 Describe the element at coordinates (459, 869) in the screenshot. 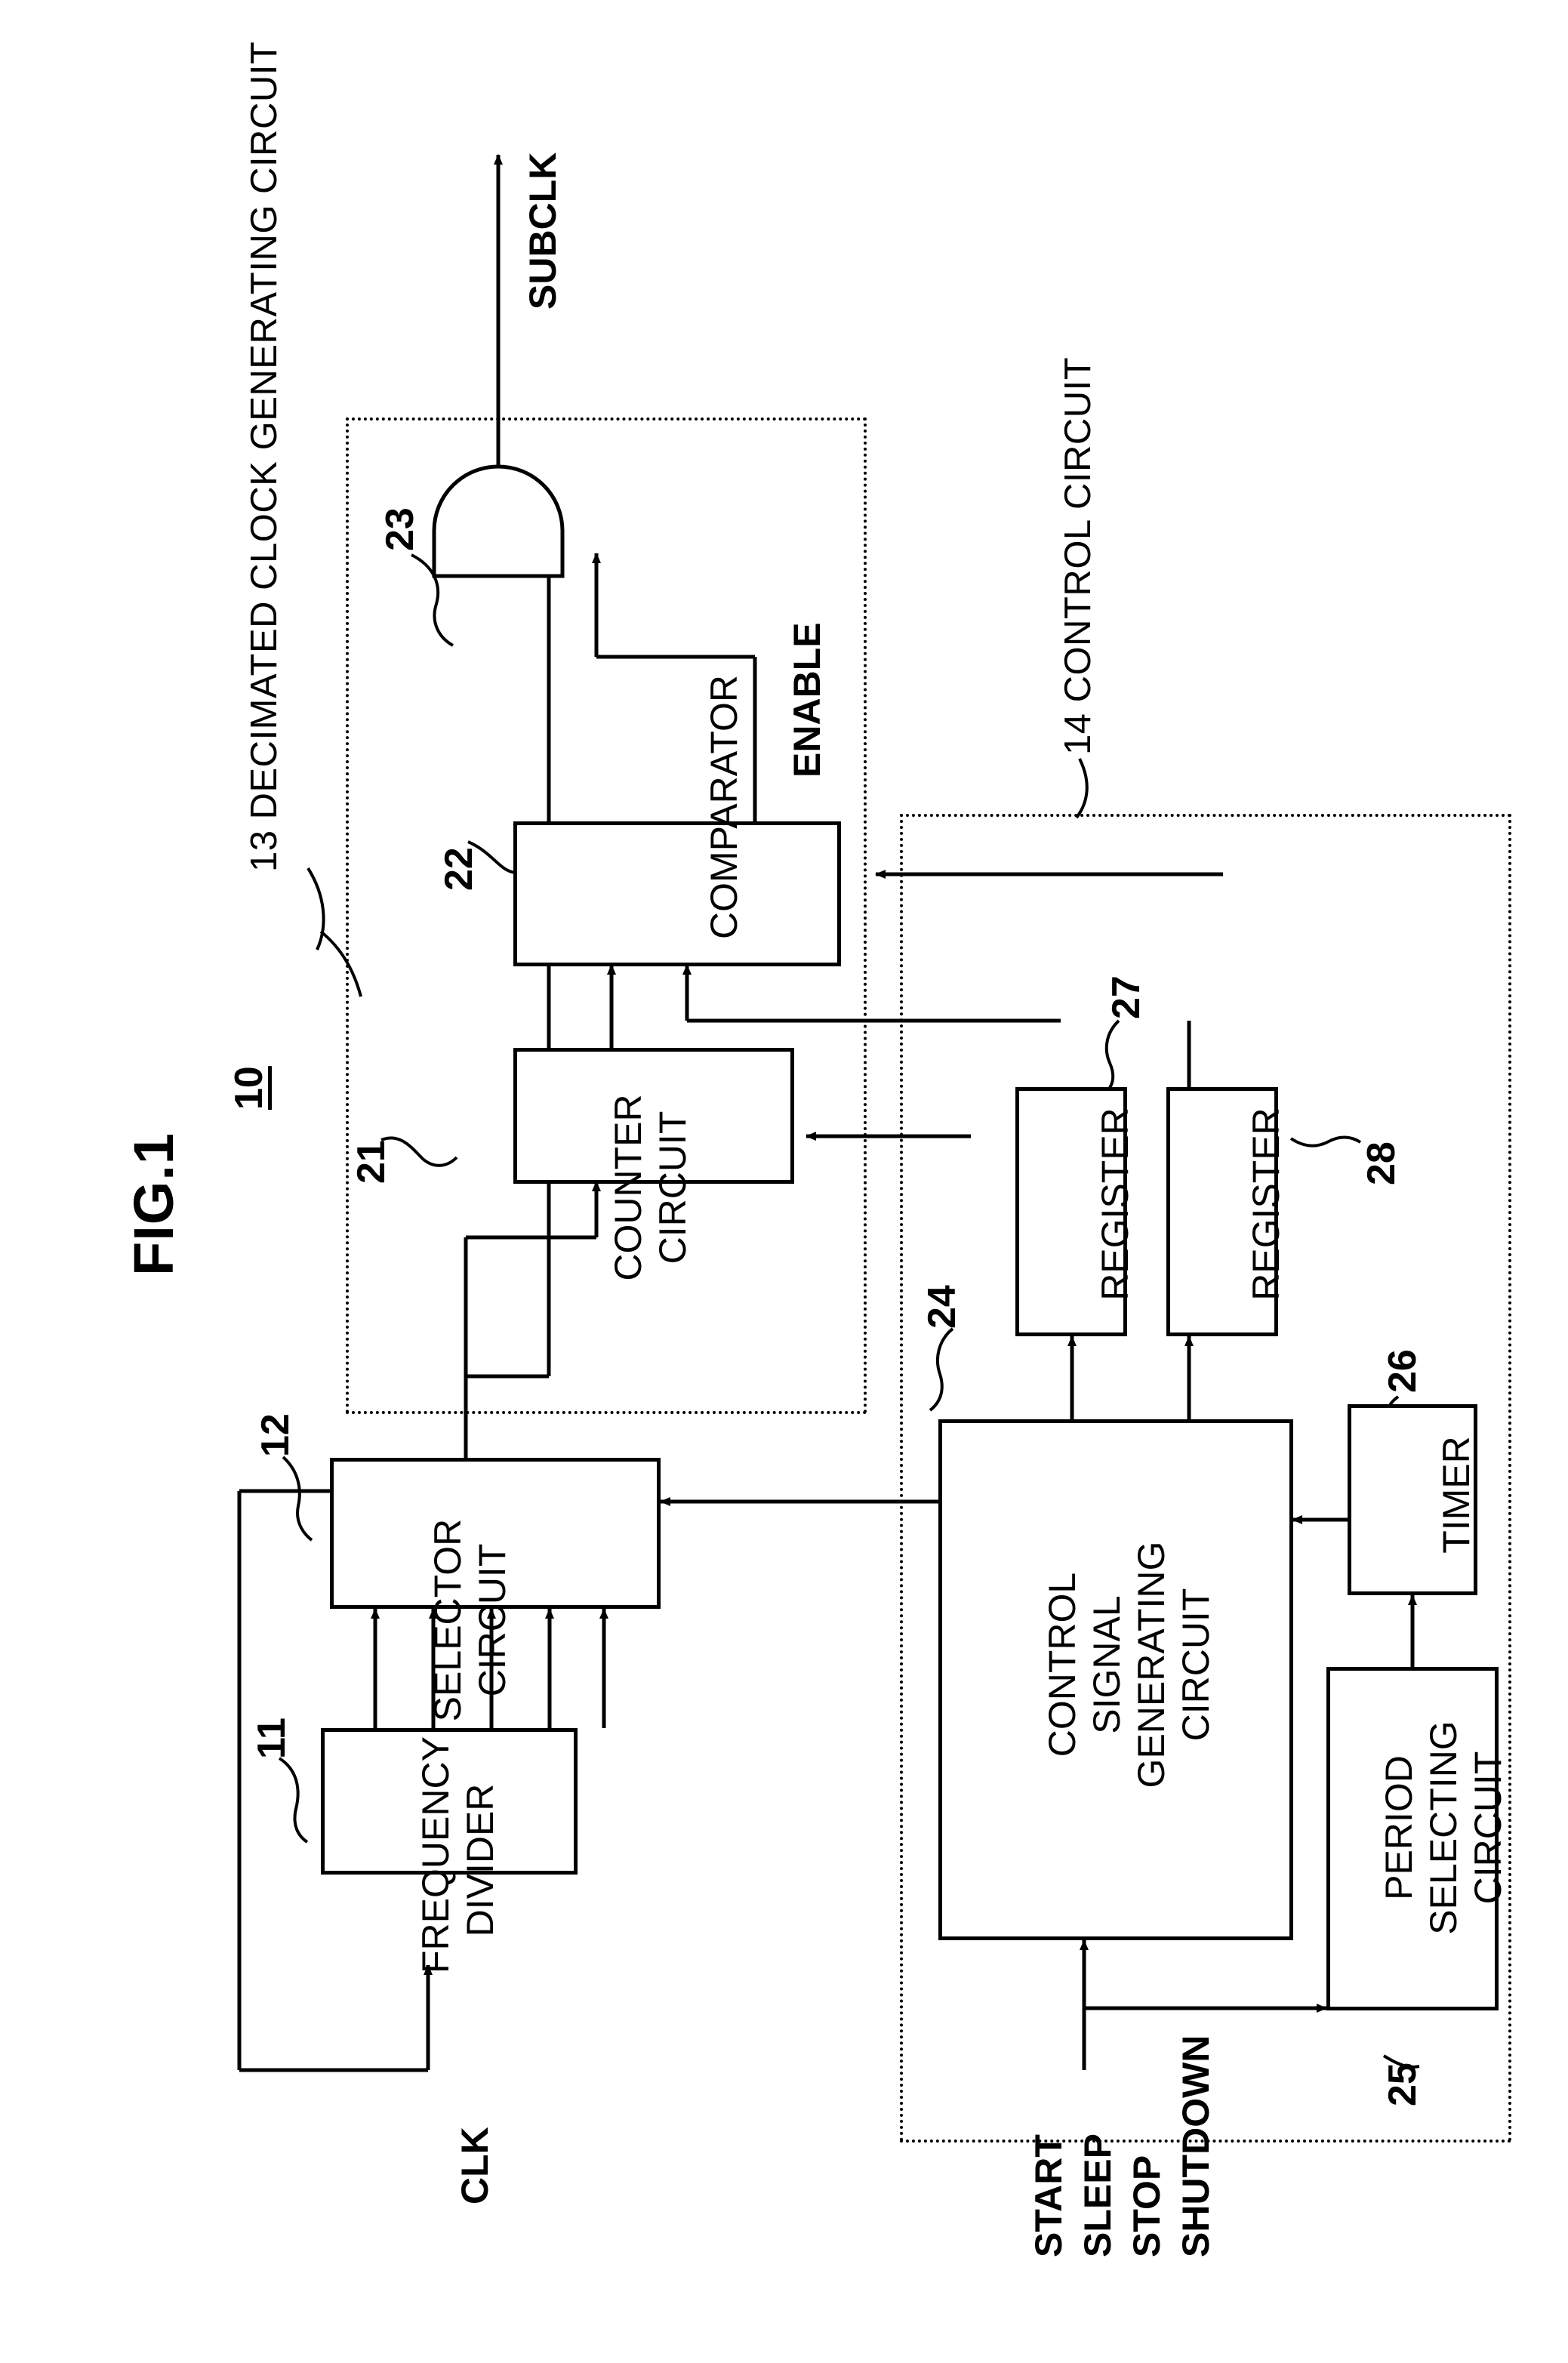

I see `reference-label-22: 22` at that location.